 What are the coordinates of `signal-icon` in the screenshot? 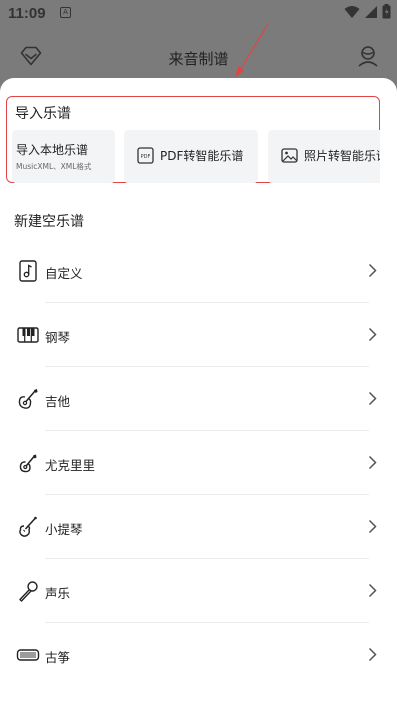 It's located at (371, 11).